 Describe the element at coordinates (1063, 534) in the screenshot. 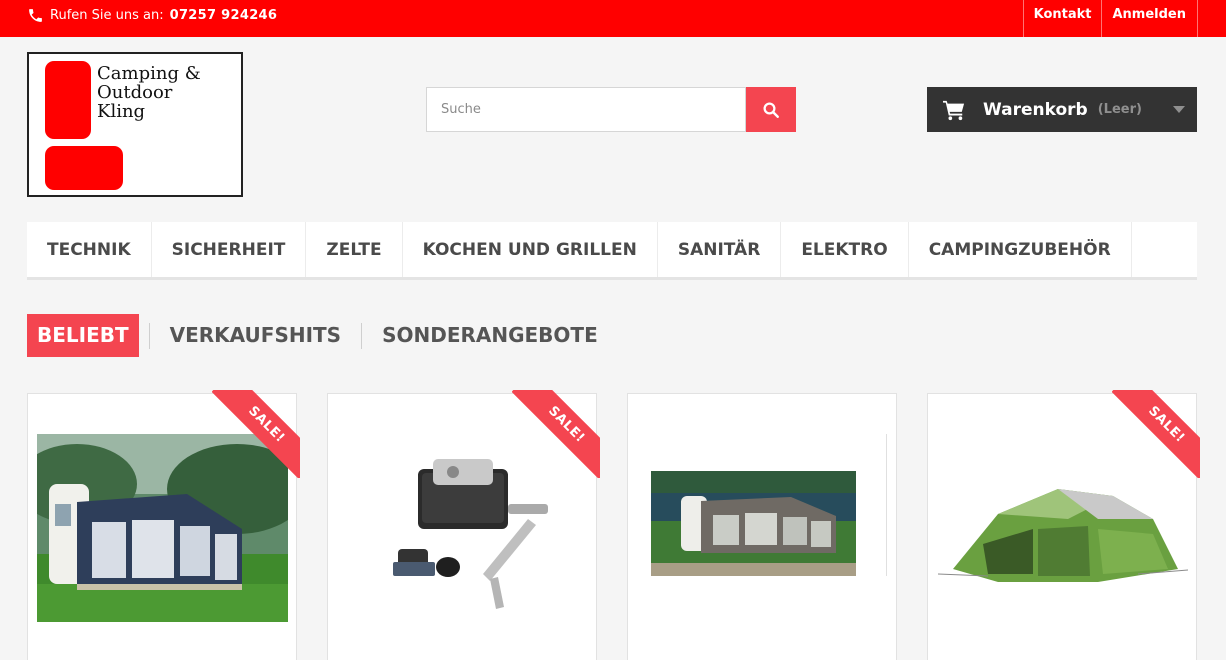

I see `product-image-green-tunnel-tent` at that location.